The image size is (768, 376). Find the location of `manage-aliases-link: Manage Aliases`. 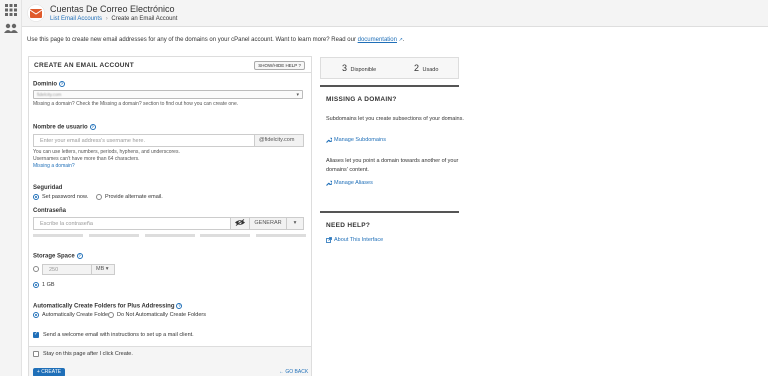

manage-aliases-link: Manage Aliases is located at coordinates (349, 183).